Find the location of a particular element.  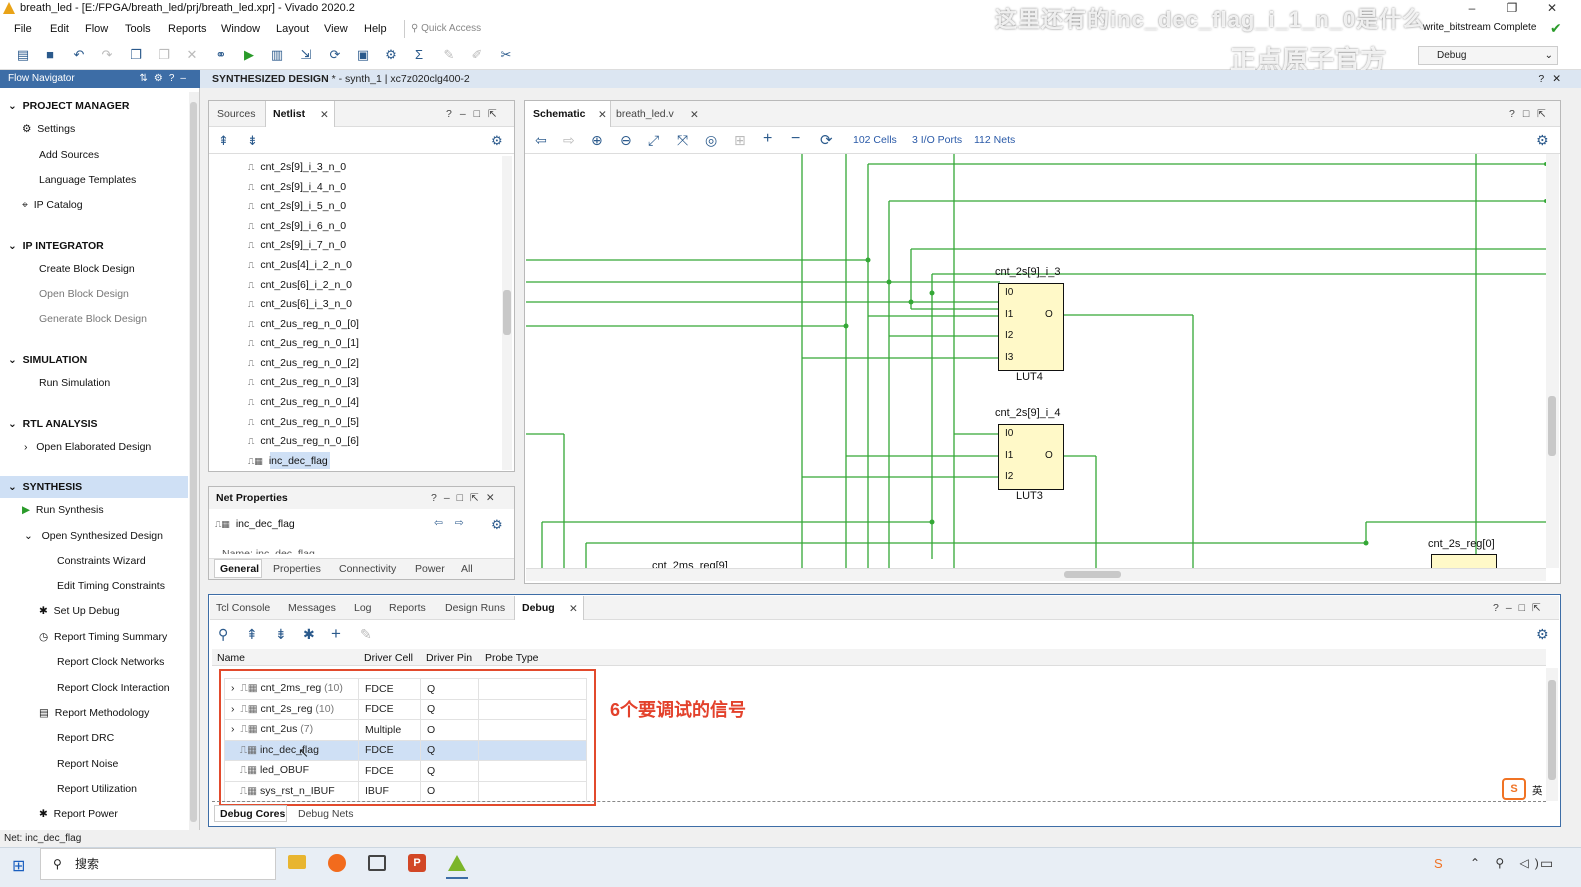

restore-icon: ❐ is located at coordinates (1512, 9).